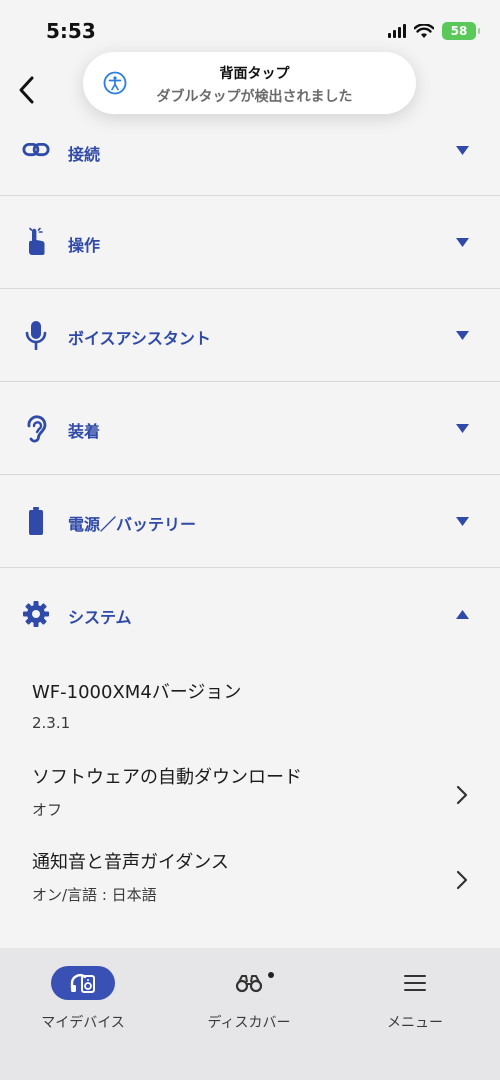 The height and width of the screenshot is (1080, 500). I want to click on tab-label: メニュー, so click(415, 1023).